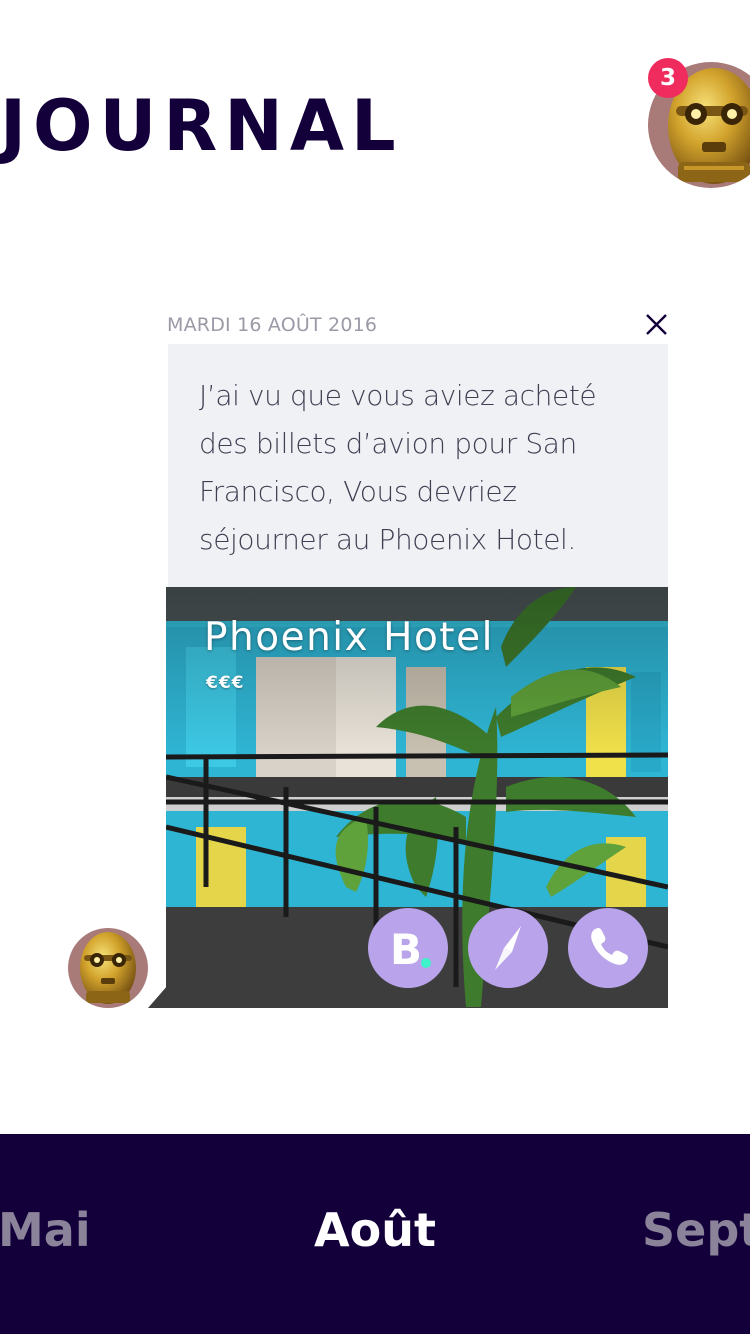  I want to click on close-button, so click(656, 325).